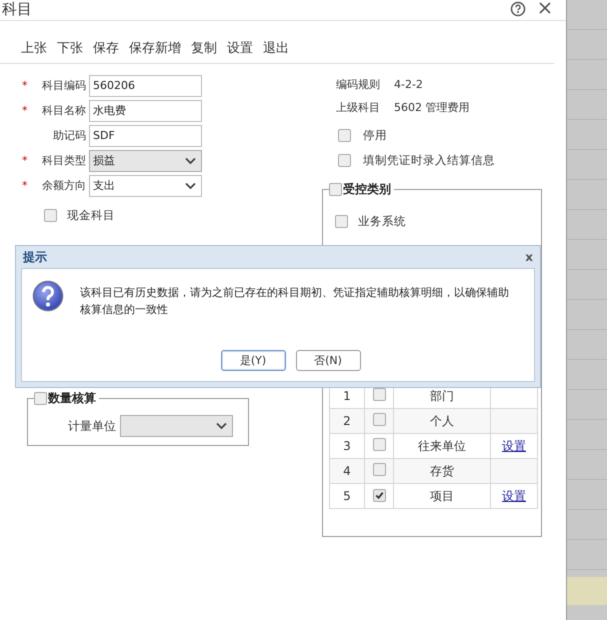 The height and width of the screenshot is (620, 607). Describe the element at coordinates (204, 48) in the screenshot. I see `toolbar-button: 复制` at that location.